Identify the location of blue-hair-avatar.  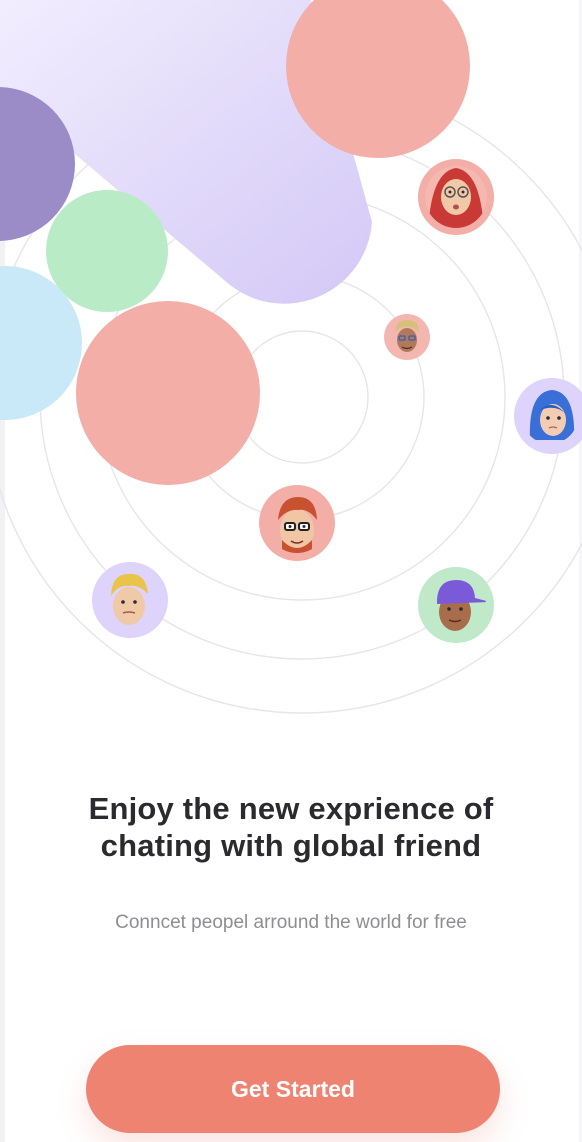
(548, 416).